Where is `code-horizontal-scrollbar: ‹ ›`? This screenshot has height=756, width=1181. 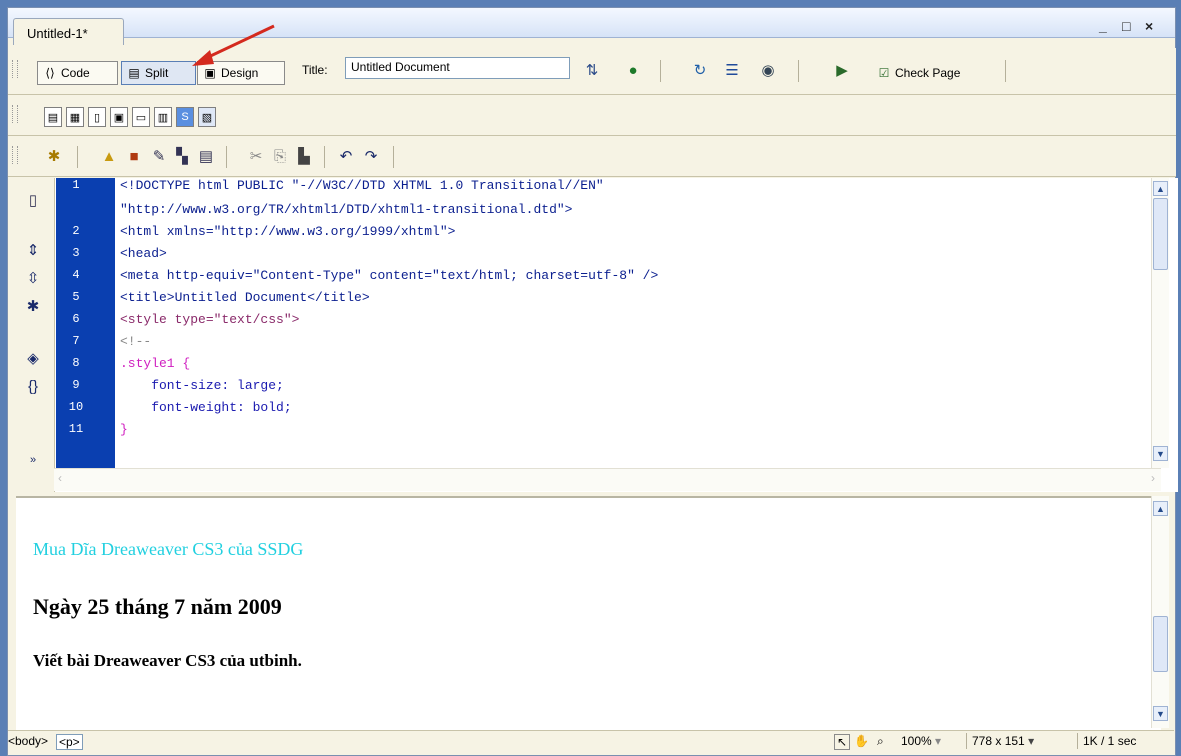 code-horizontal-scrollbar: ‹ › is located at coordinates (607, 479).